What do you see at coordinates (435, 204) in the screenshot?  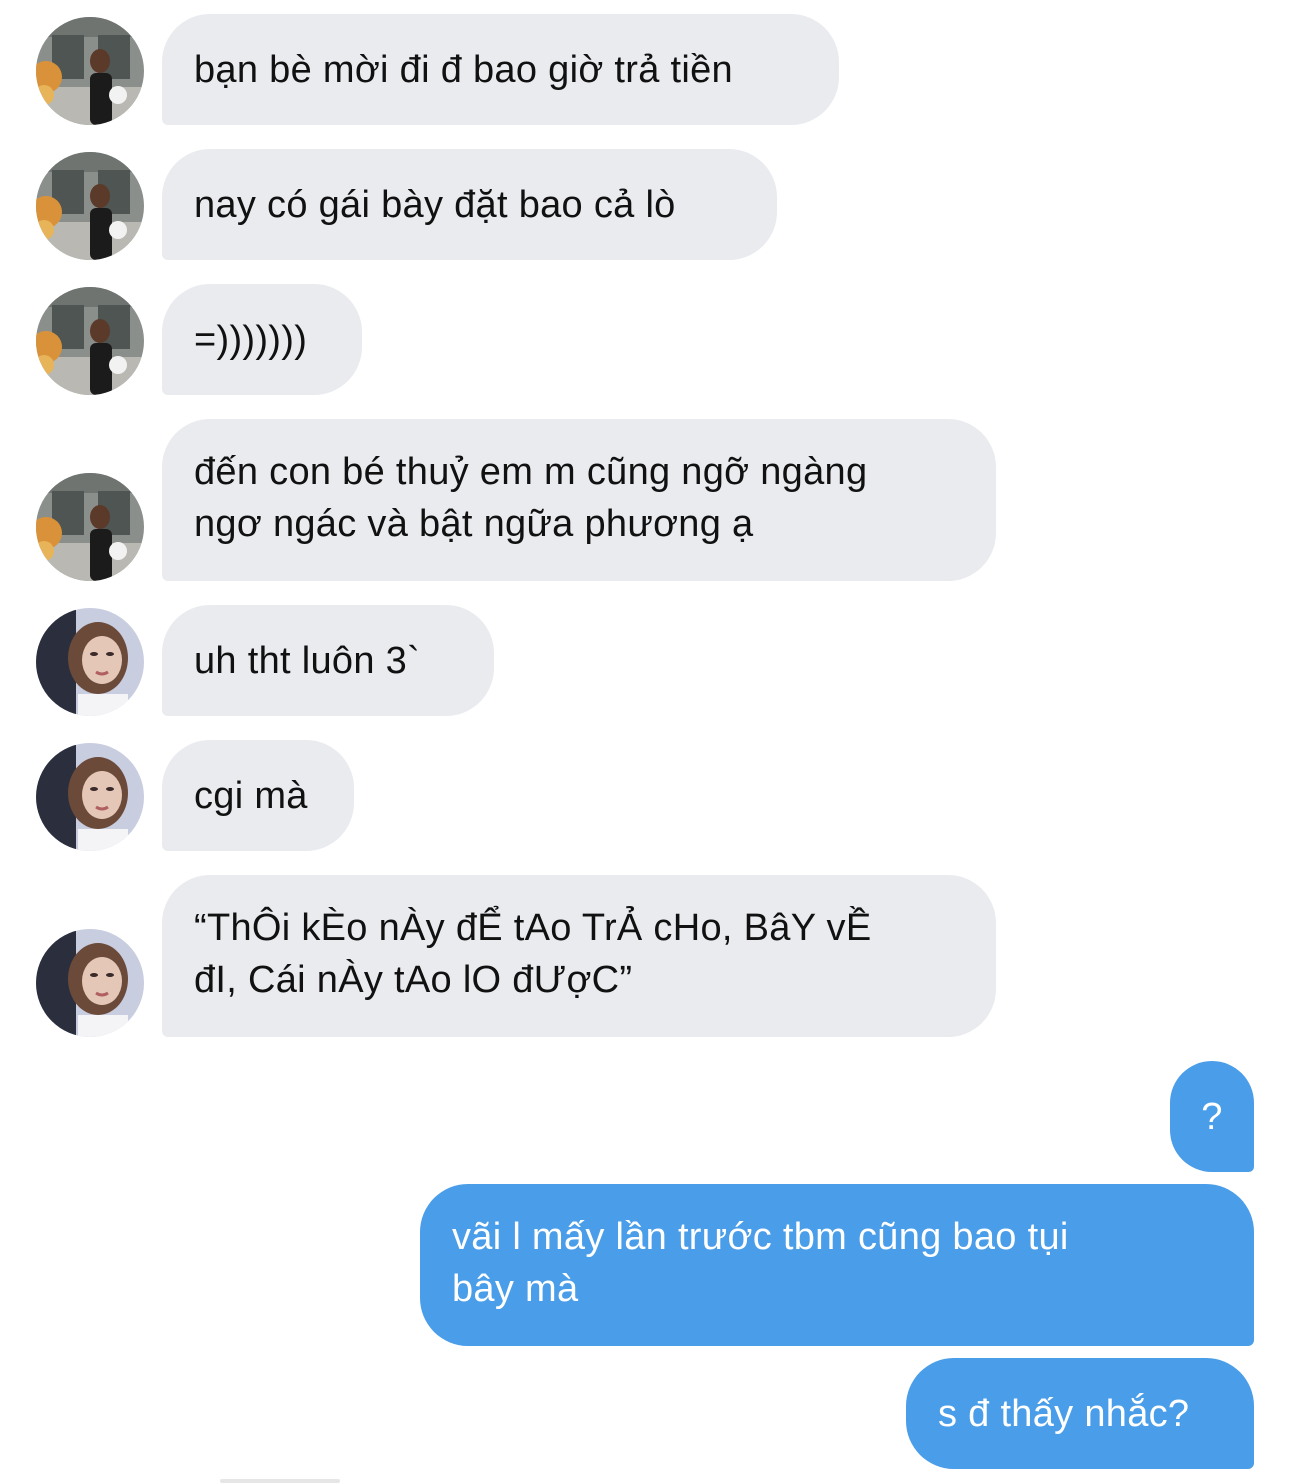 I see `message-text: nay có gái bày đặt bao cả lò` at bounding box center [435, 204].